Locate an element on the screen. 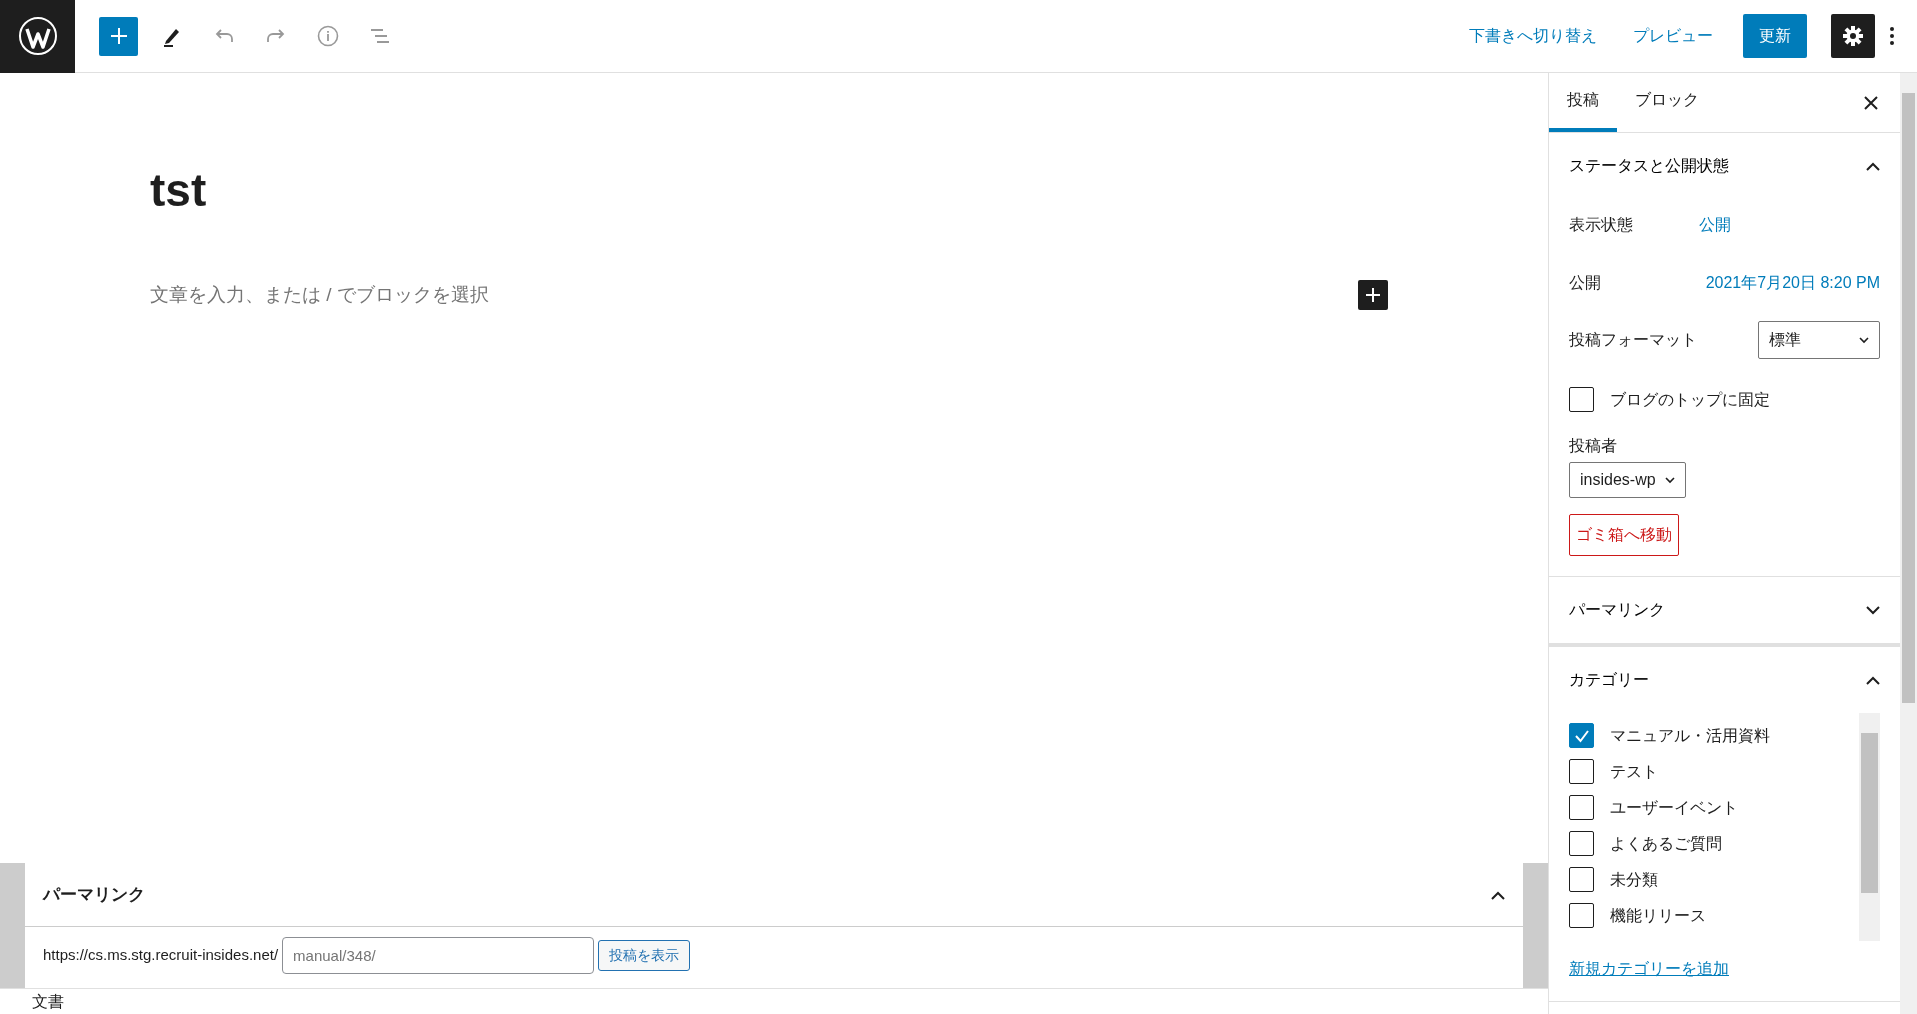 The width and height of the screenshot is (1917, 1014). switch-to-draft-button: 下書きへ切り替え is located at coordinates (1533, 36).